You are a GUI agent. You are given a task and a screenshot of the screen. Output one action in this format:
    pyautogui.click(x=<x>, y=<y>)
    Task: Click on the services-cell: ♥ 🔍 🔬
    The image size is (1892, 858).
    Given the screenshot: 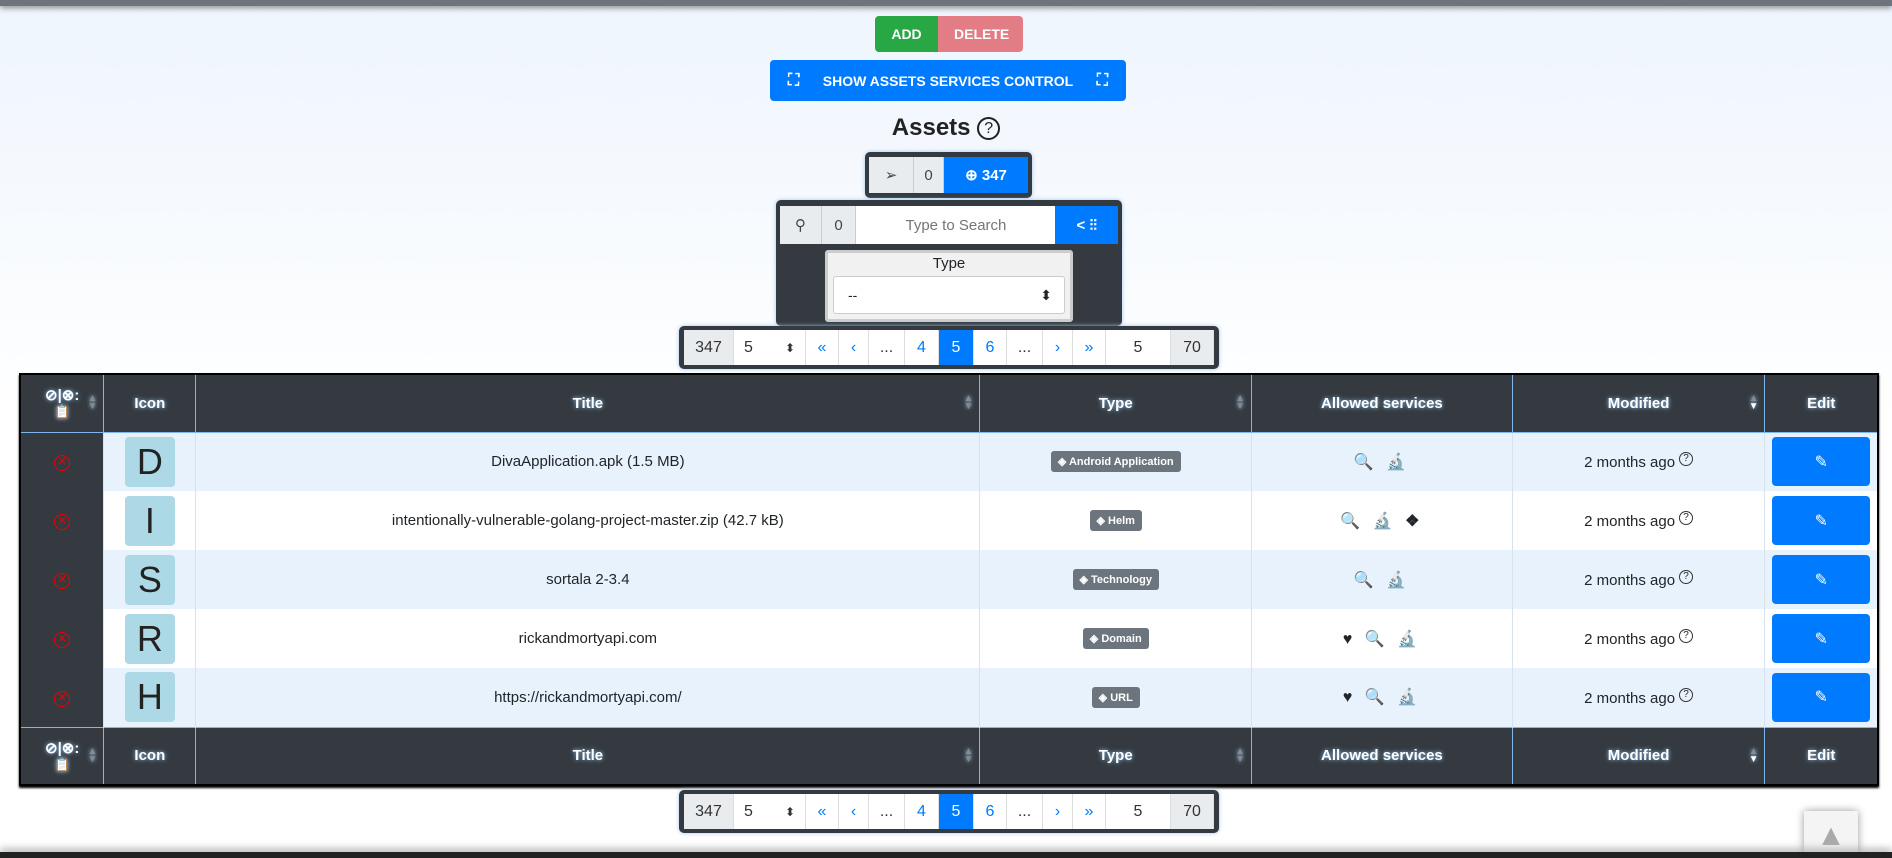 What is the action you would take?
    pyautogui.click(x=1382, y=638)
    